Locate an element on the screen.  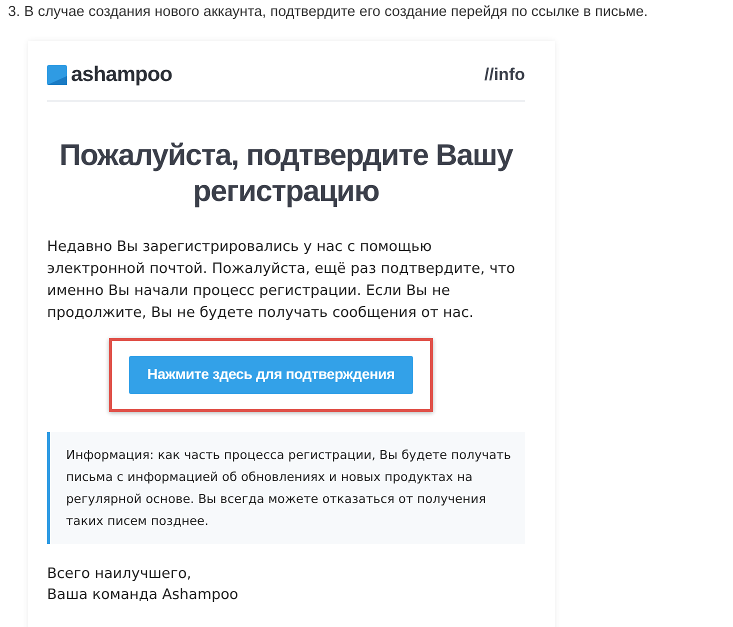
step-instruction: 3. В случае создания нового аккаунта, подтвердите его создание перейдя по ссылке в письме. is located at coordinates (328, 11).